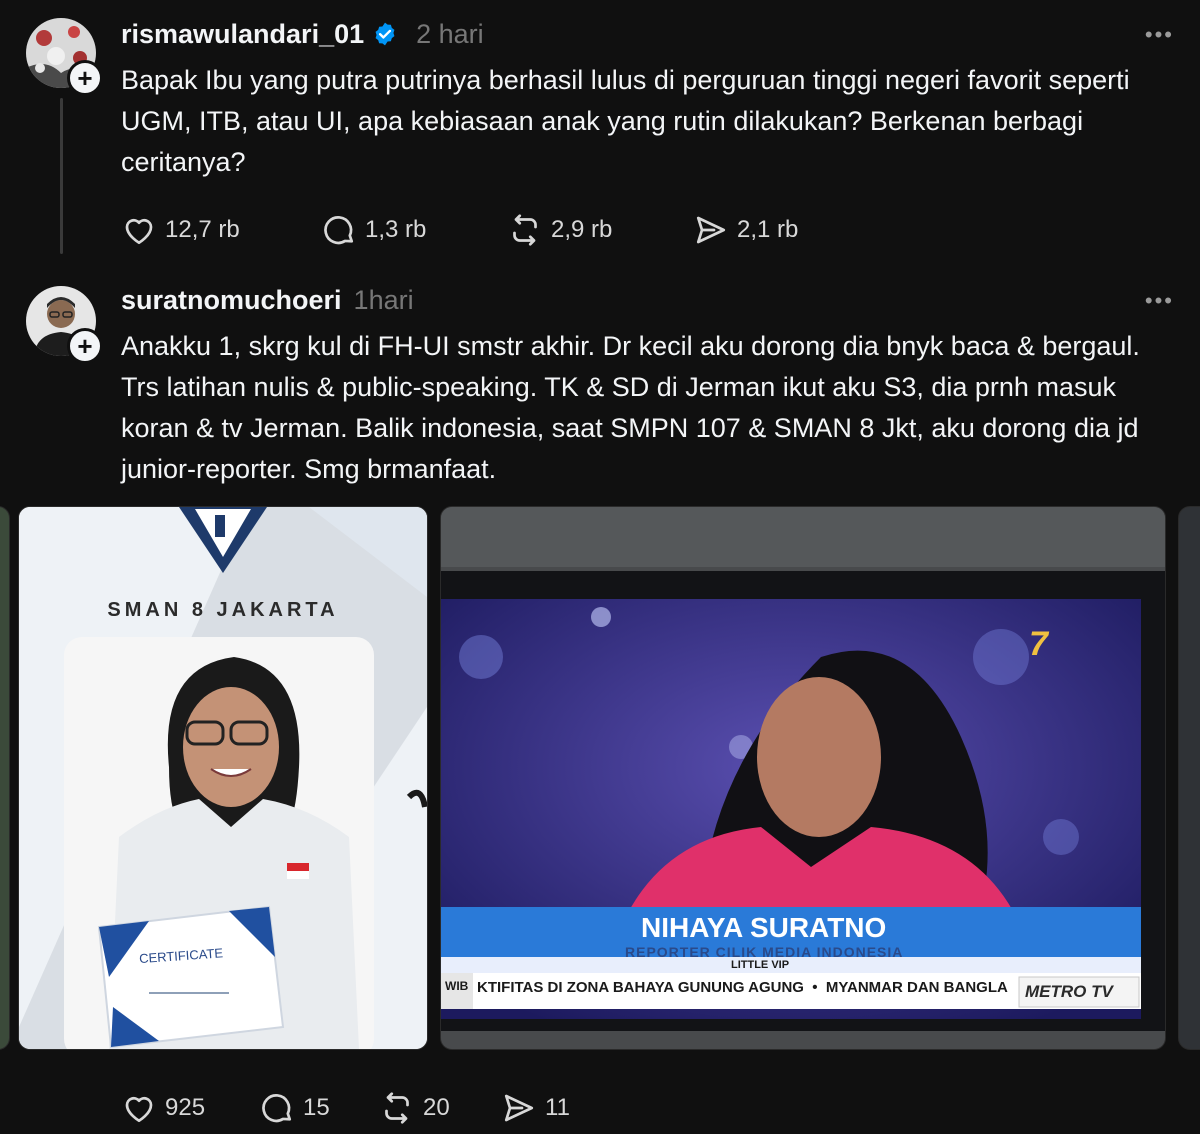 This screenshot has height=1134, width=1200. I want to click on share-count: 11, so click(557, 1107).